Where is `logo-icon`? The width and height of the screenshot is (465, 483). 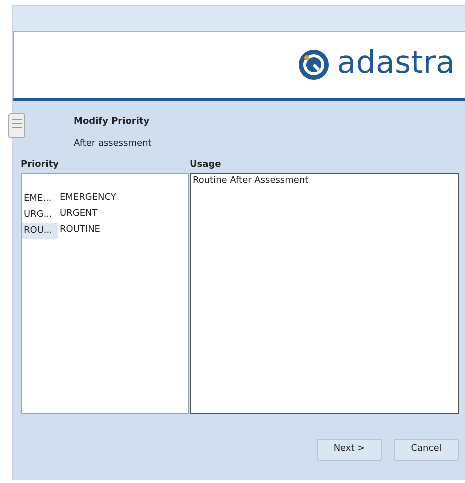
logo-icon is located at coordinates (314, 65).